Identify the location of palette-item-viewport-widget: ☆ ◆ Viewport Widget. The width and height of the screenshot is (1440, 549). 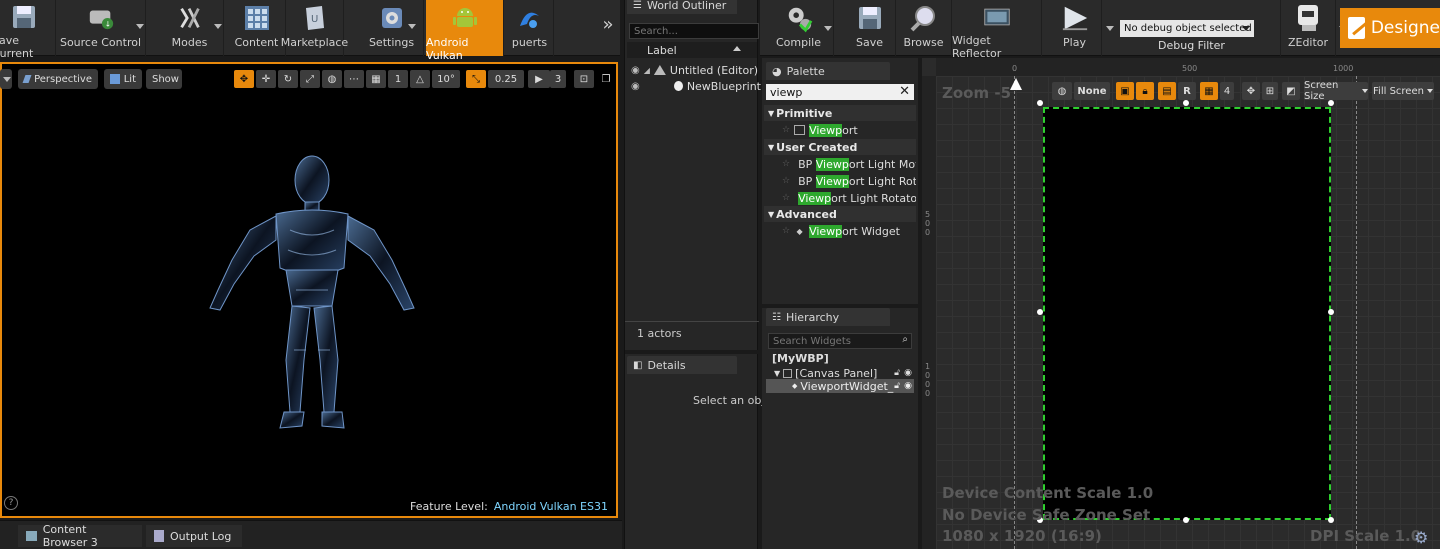
(849, 231).